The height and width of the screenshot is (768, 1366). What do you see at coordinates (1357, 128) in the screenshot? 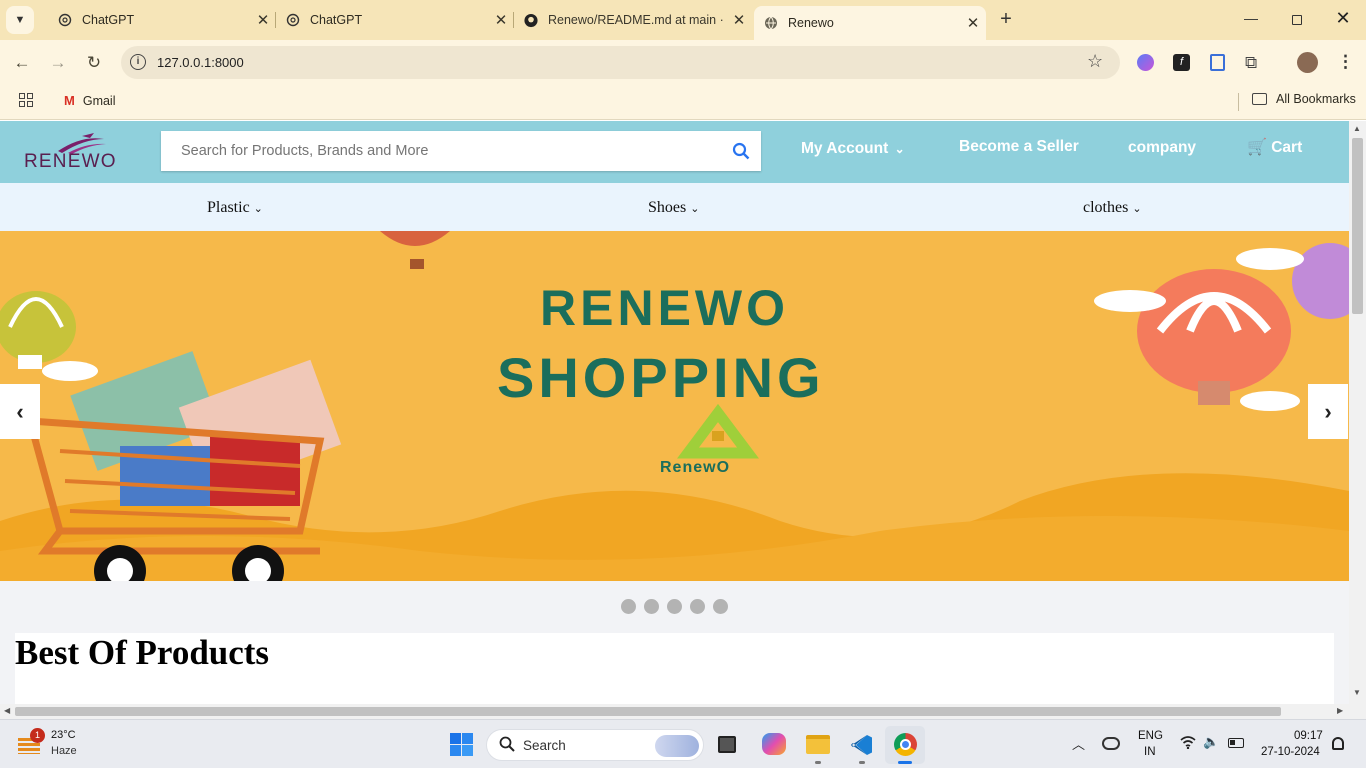
I see `scroll-up-icon: ▲` at bounding box center [1357, 128].